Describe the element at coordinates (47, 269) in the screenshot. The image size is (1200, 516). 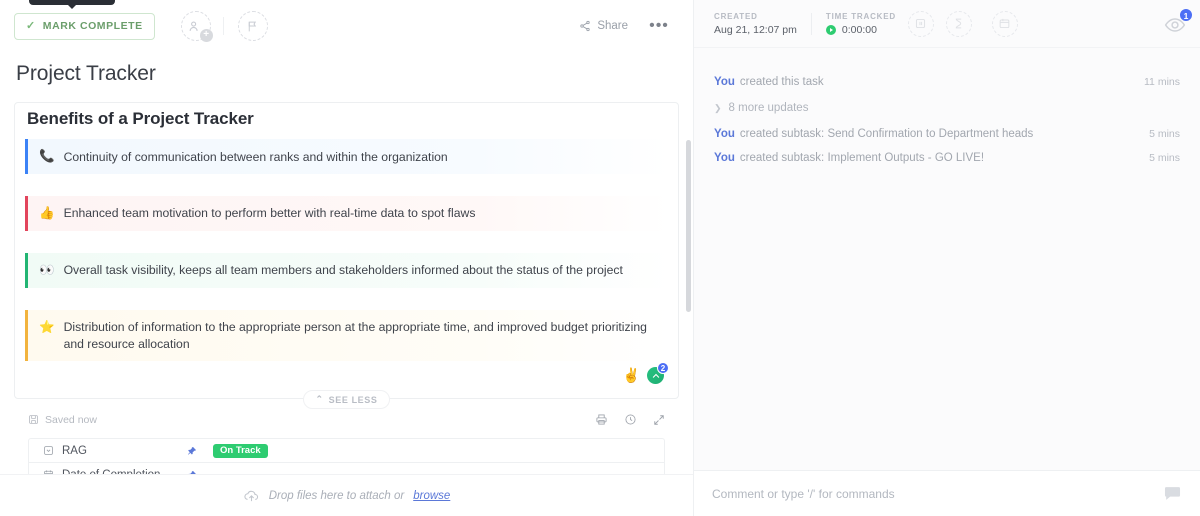
I see `eyes-emoji: 👀` at that location.